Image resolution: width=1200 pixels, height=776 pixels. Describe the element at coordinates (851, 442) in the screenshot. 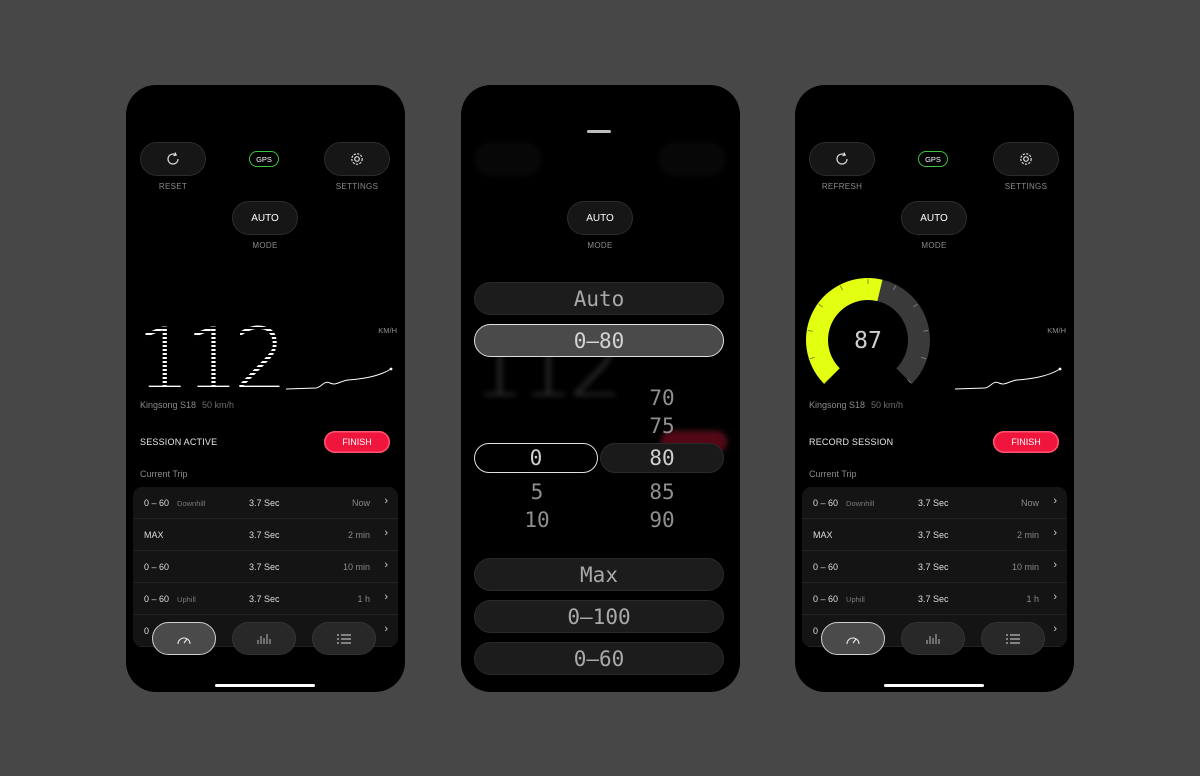

I see `session-status: RECORD SESSION` at that location.